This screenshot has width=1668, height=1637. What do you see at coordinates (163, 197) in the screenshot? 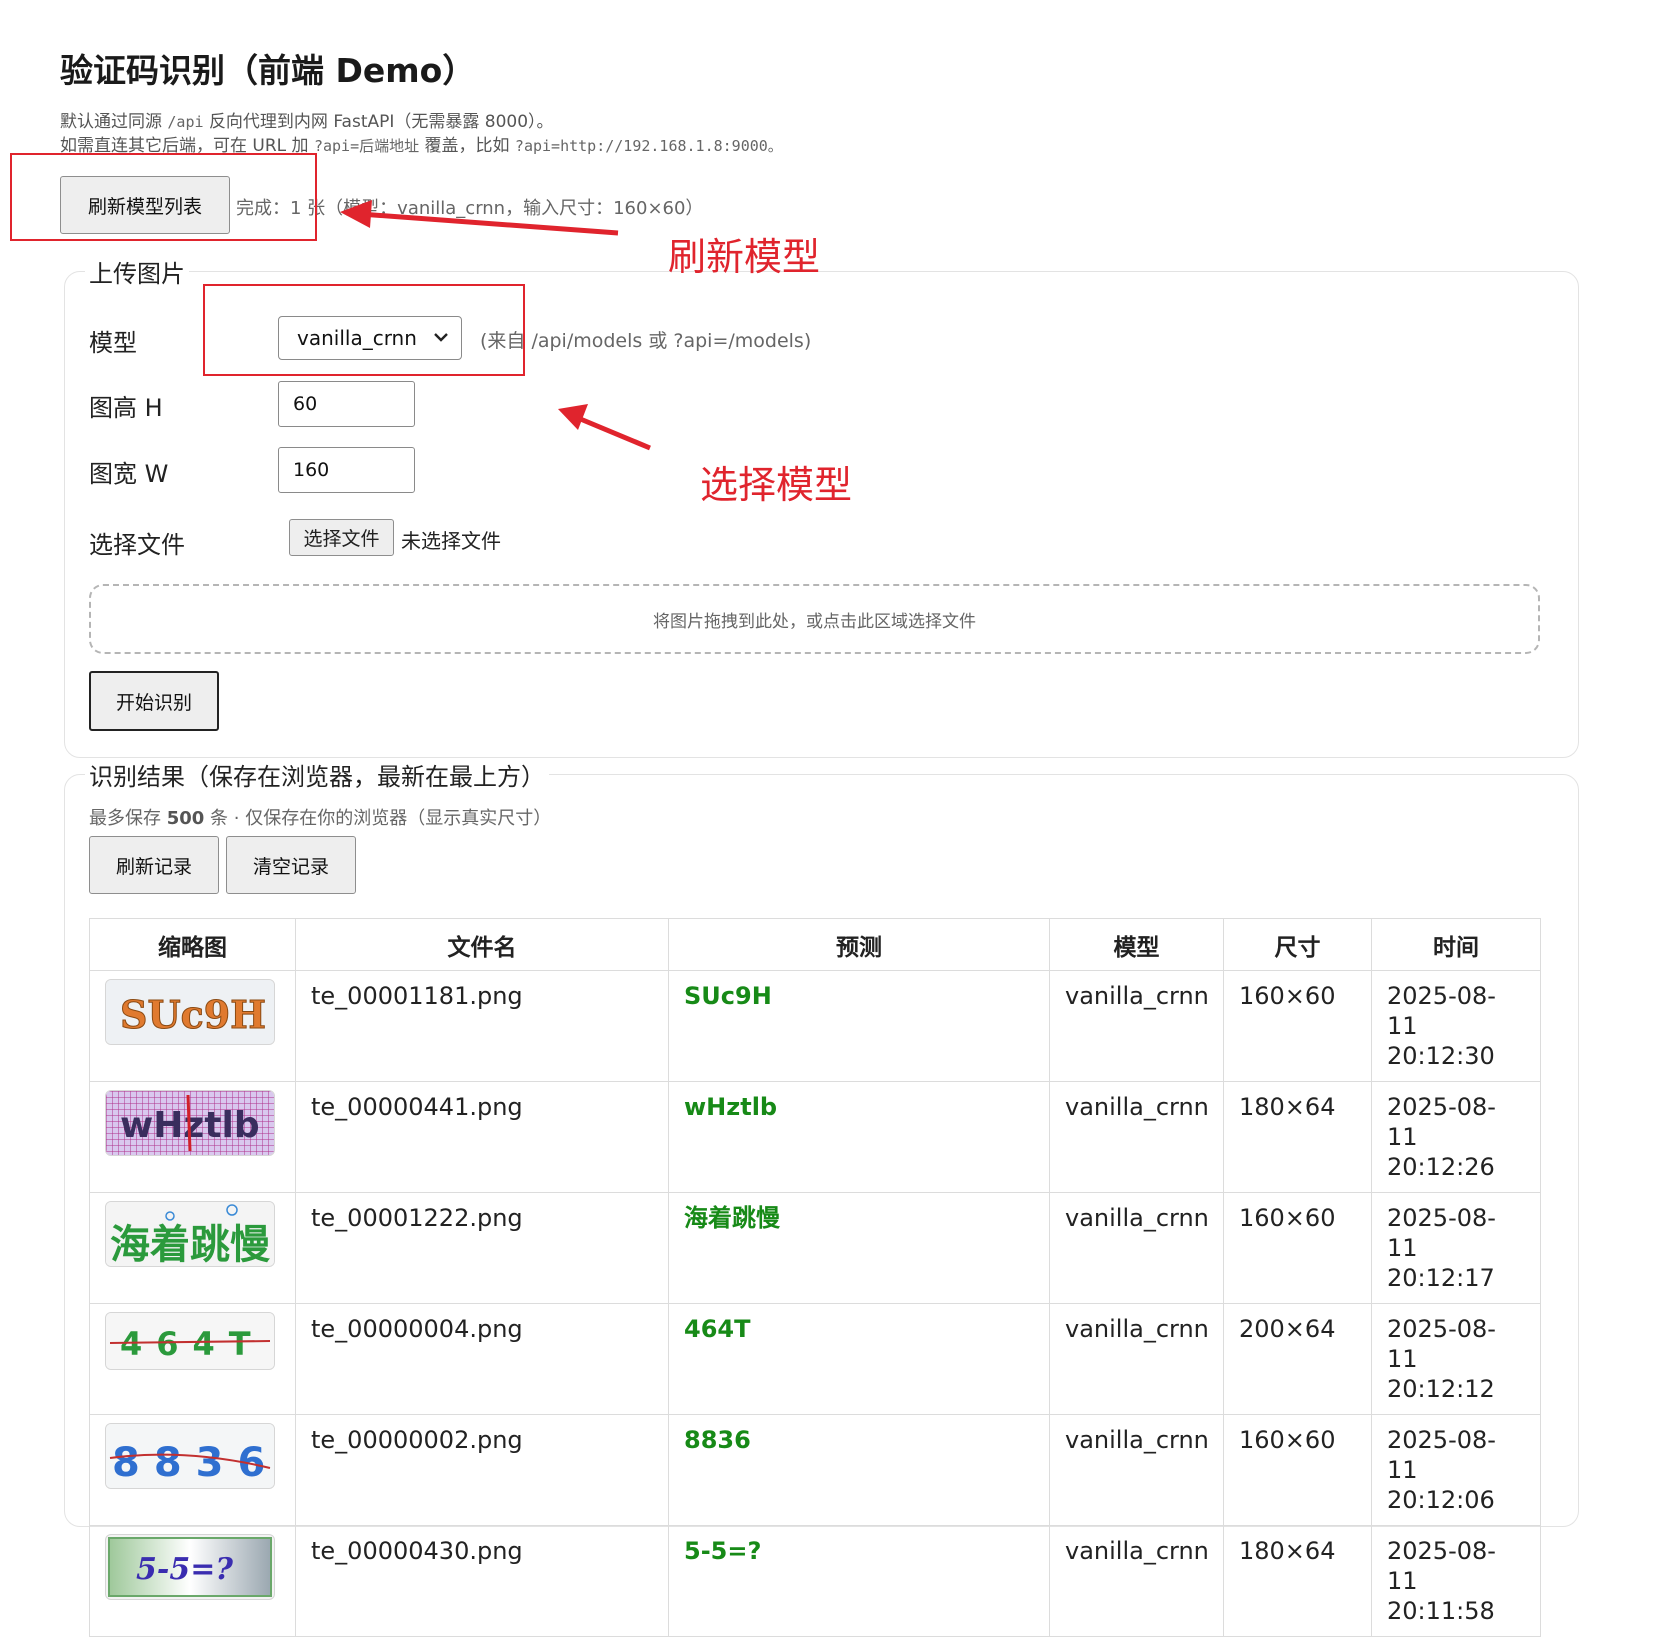
I see `annotation-box-refresh` at bounding box center [163, 197].